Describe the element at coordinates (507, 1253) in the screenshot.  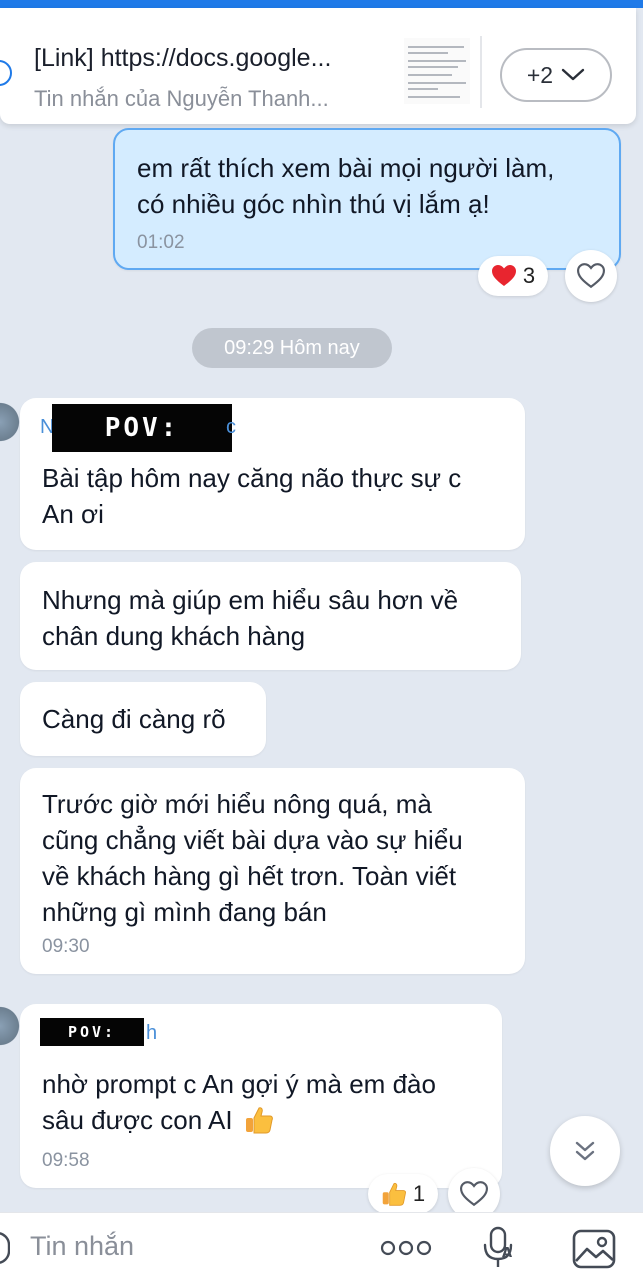
I see `svg-text: A` at that location.